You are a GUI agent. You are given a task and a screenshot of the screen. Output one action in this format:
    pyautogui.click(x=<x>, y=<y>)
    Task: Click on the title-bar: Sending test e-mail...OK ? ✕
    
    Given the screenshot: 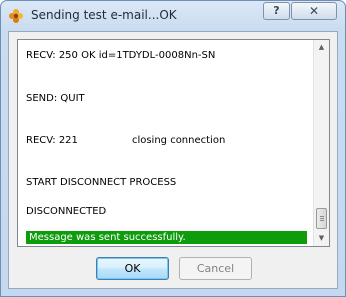 What is the action you would take?
    pyautogui.click(x=173, y=16)
    